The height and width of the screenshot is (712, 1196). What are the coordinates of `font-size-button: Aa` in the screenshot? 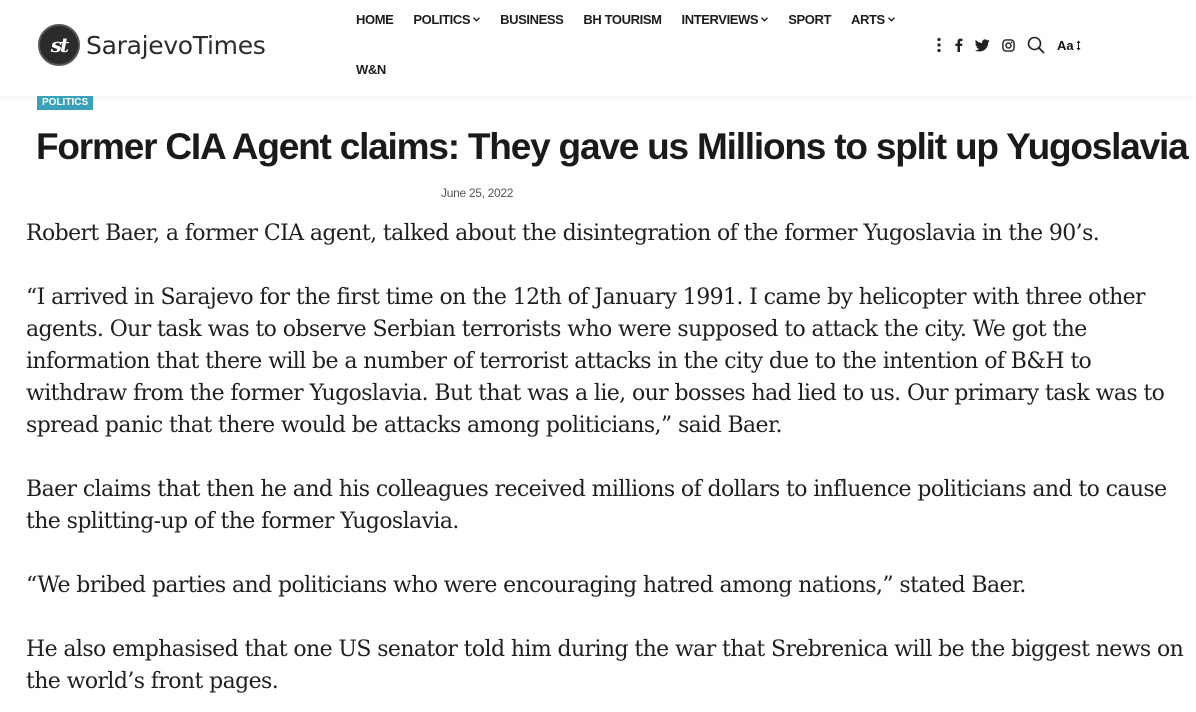 It's located at (1069, 45).